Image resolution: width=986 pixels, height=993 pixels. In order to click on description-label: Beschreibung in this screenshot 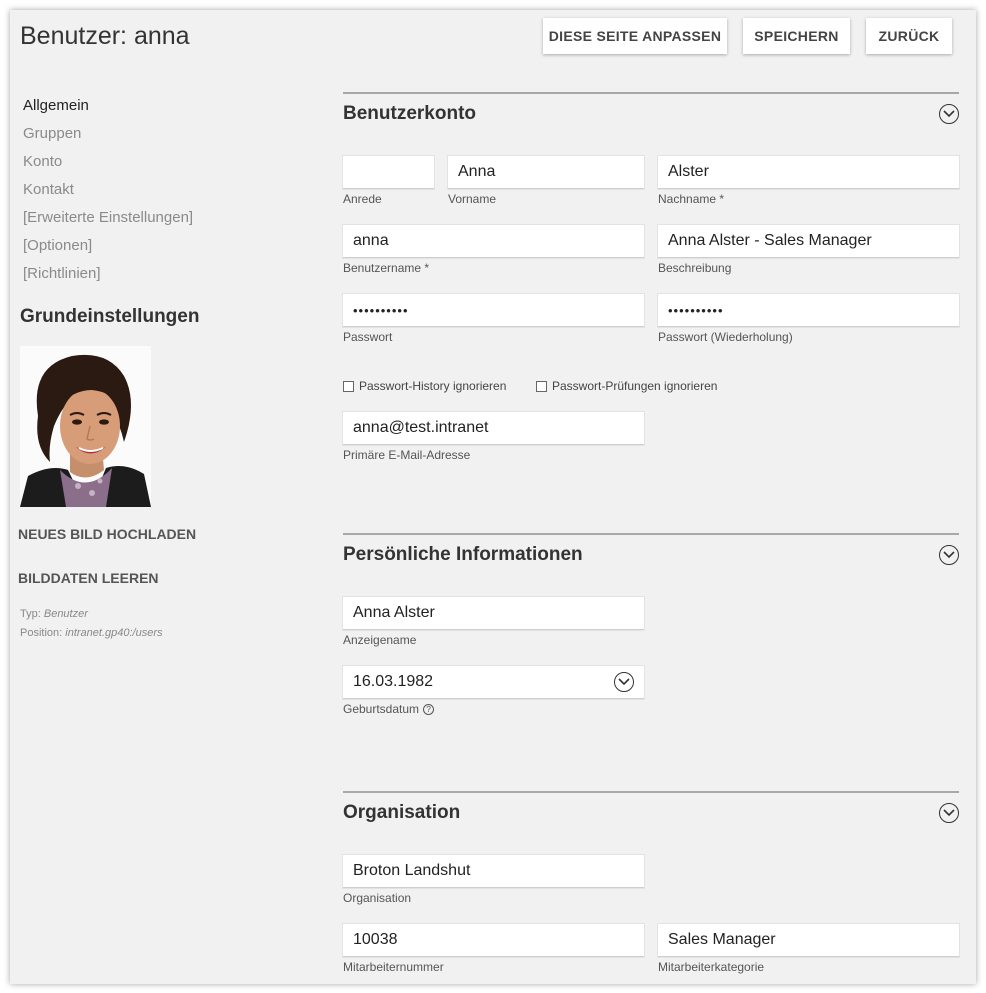, I will do `click(695, 268)`.